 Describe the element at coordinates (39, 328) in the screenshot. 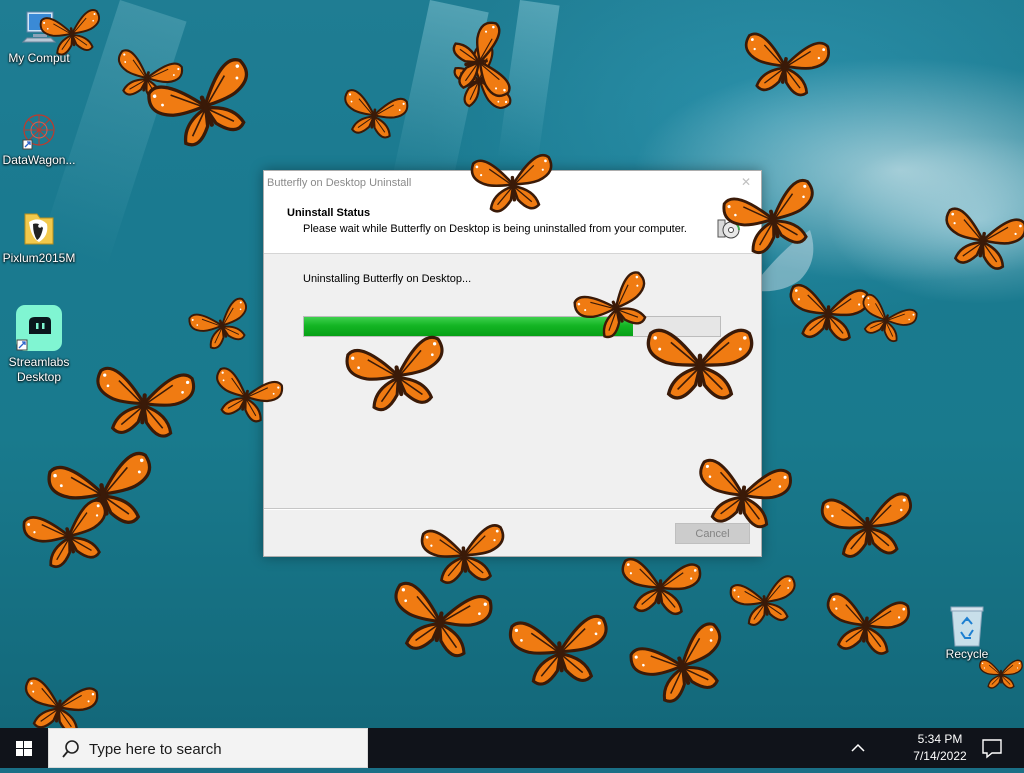

I see `streamlabs-icon` at that location.